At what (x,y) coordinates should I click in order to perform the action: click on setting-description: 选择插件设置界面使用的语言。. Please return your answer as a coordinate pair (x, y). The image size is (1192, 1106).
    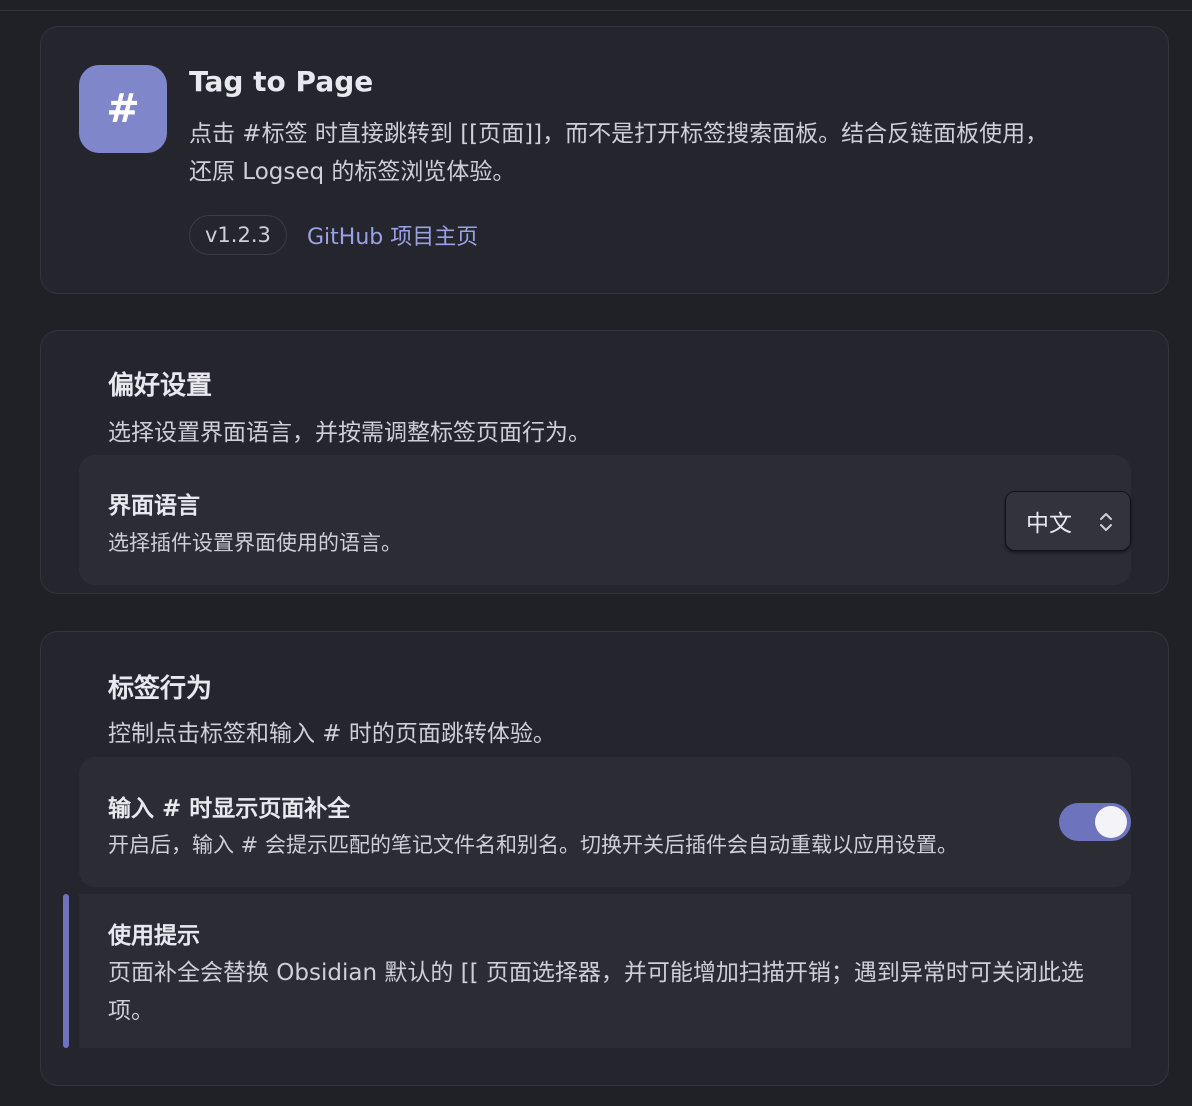
    Looking at the image, I should click on (255, 543).